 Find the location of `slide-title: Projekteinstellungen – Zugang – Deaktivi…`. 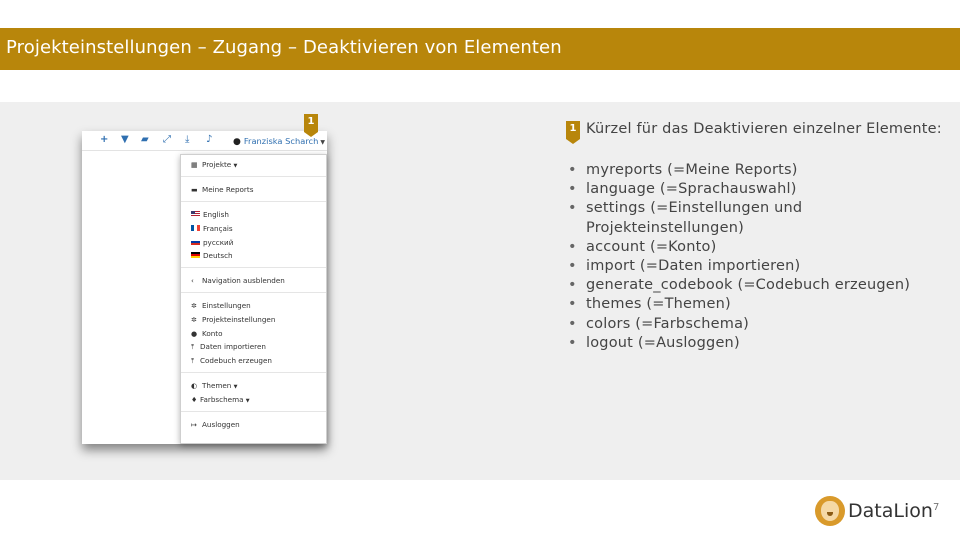

slide-title: Projekteinstellungen – Zugang – Deaktivi… is located at coordinates (284, 47).